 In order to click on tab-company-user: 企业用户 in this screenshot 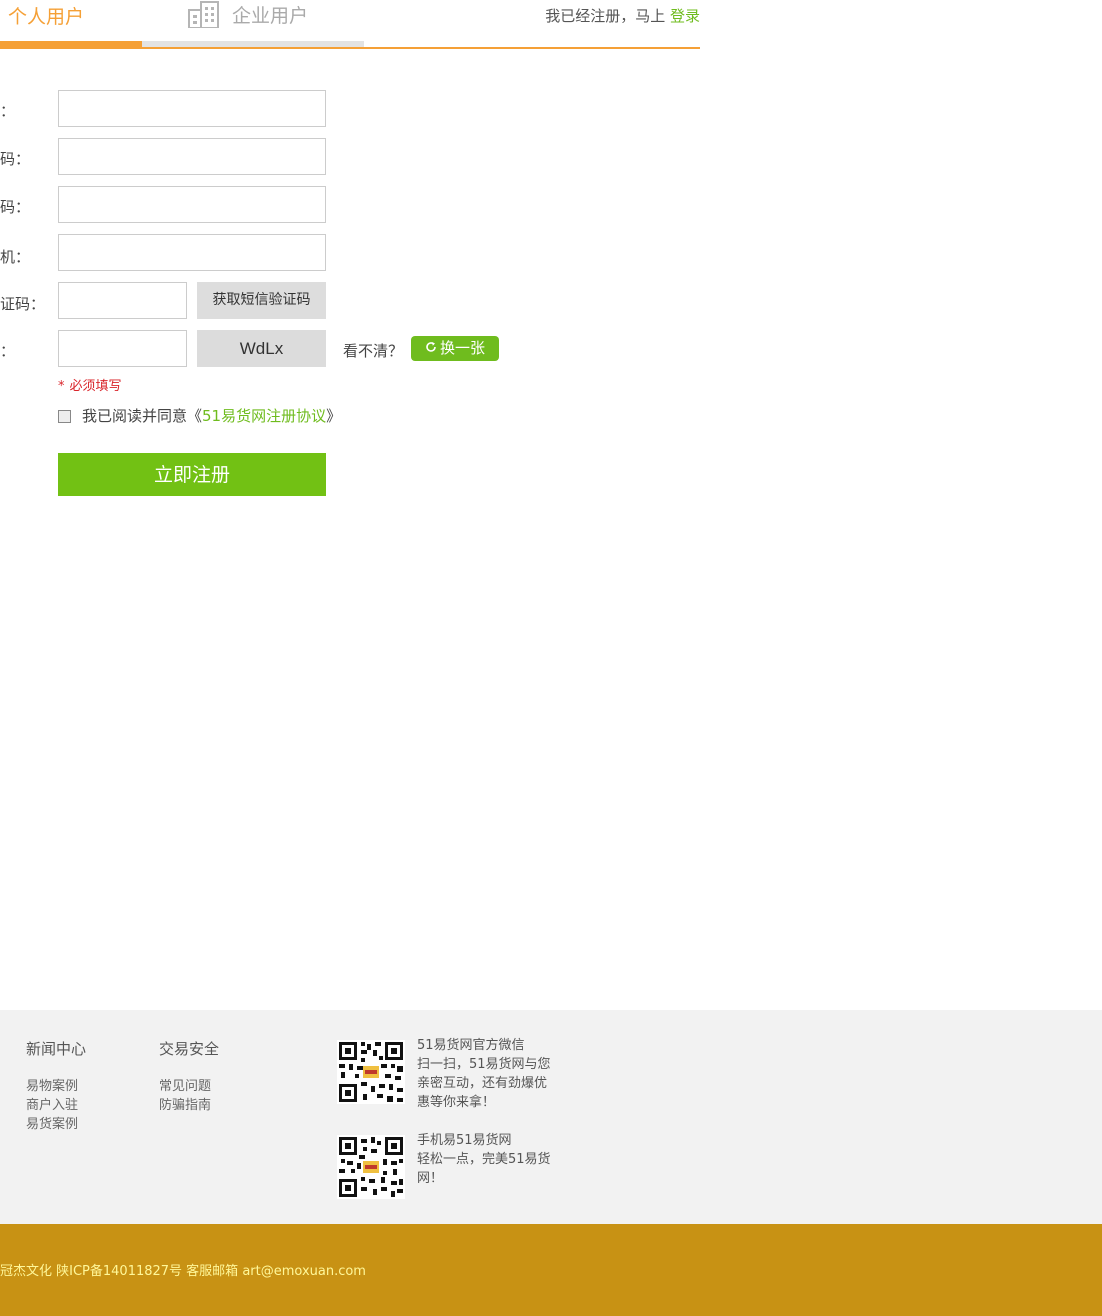, I will do `click(253, 24)`.